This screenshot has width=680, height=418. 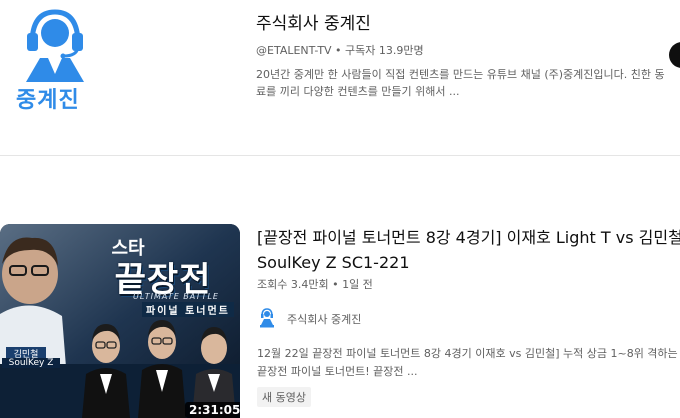 What do you see at coordinates (128, 248) in the screenshot?
I see `thumbnail-small-title: 스타` at bounding box center [128, 248].